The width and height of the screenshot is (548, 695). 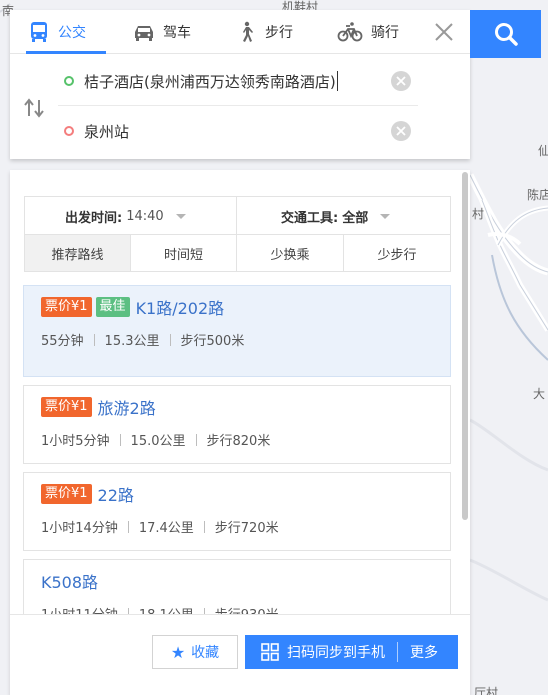 What do you see at coordinates (355, 218) in the screenshot?
I see `vehicle-type-value: 全部` at bounding box center [355, 218].